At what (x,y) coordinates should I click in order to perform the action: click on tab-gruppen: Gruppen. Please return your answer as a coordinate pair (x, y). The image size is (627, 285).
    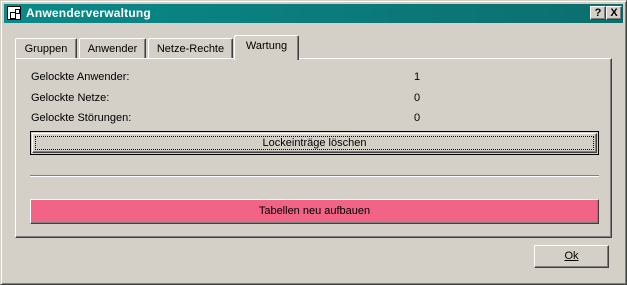
    Looking at the image, I should click on (46, 48).